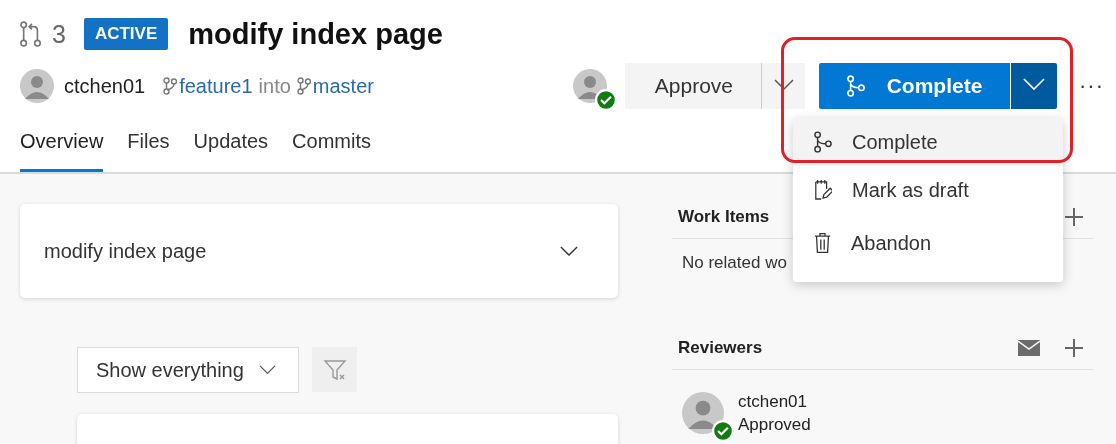 This screenshot has height=444, width=1116. What do you see at coordinates (62, 151) in the screenshot?
I see `tab: Overview` at bounding box center [62, 151].